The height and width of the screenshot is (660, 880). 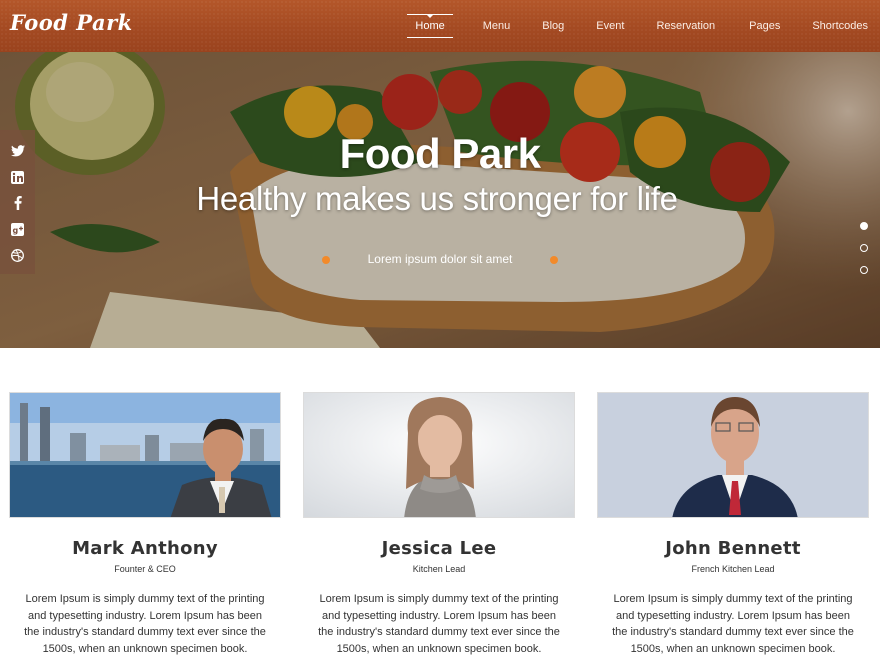 What do you see at coordinates (440, 259) in the screenshot?
I see `hero-caption: Lorem ipsum dolor sit amet` at bounding box center [440, 259].